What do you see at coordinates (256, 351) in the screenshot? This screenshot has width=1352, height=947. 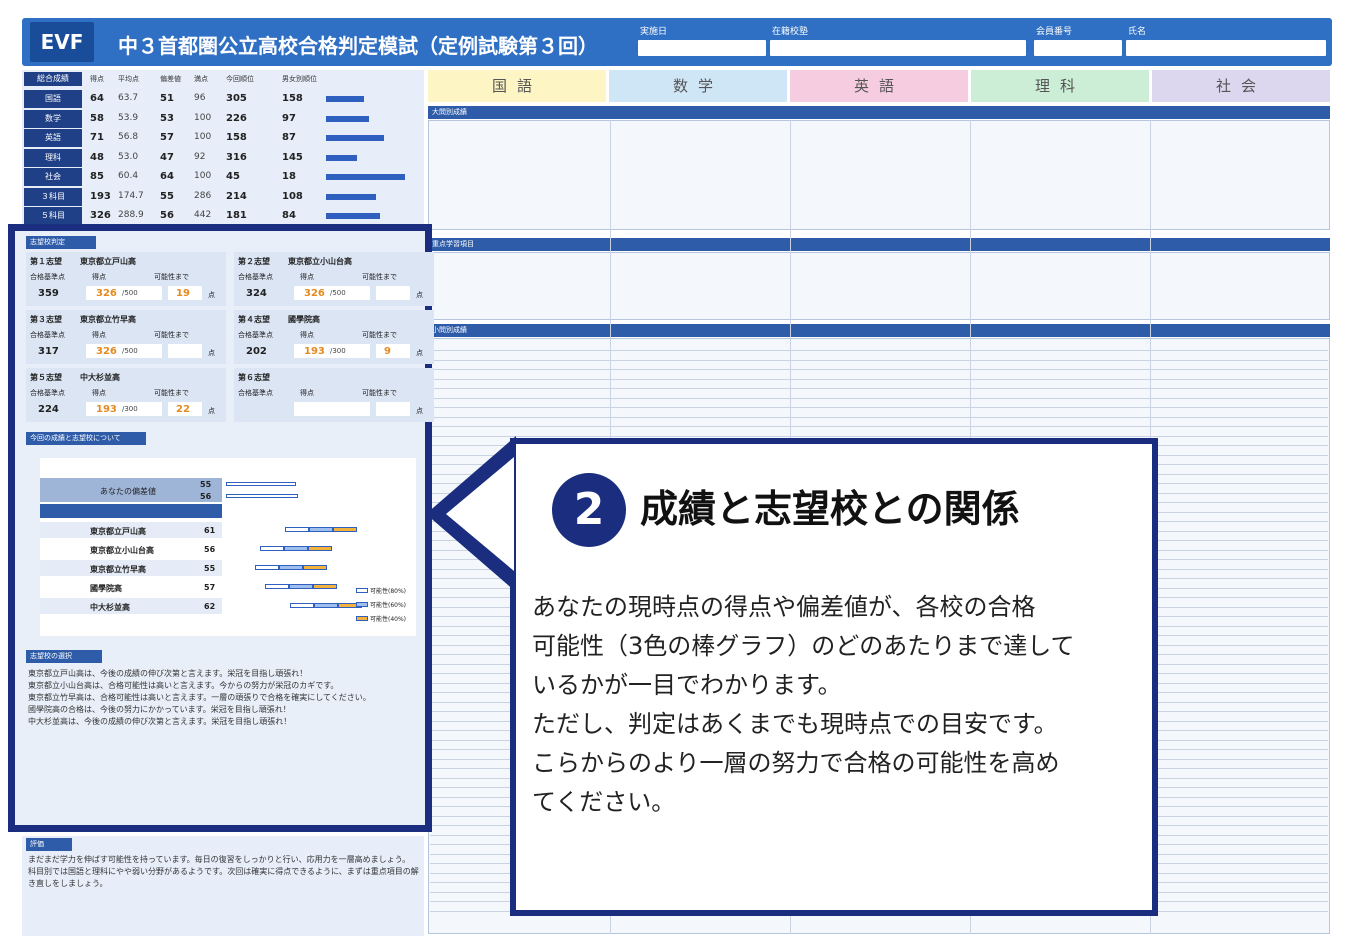 I see `choice-base: 202` at bounding box center [256, 351].